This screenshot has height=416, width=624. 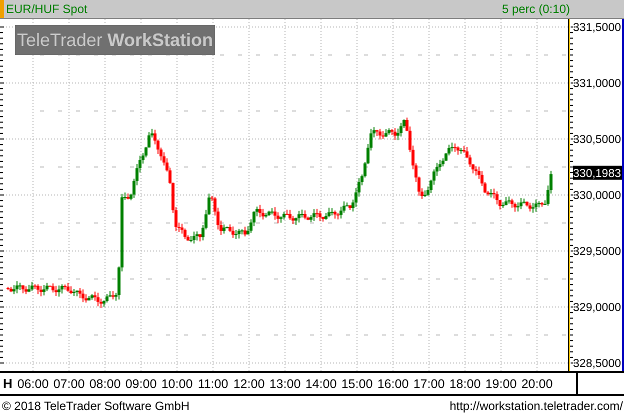 What do you see at coordinates (536, 9) in the screenshot?
I see `interval-label: 5 perc (0:10)` at bounding box center [536, 9].